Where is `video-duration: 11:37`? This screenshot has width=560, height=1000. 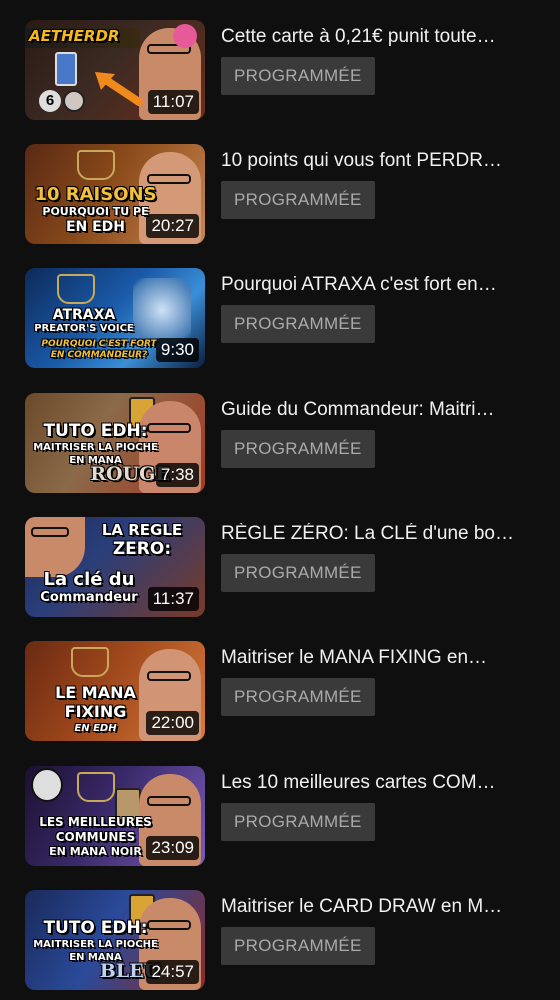 video-duration: 11:37 is located at coordinates (173, 599).